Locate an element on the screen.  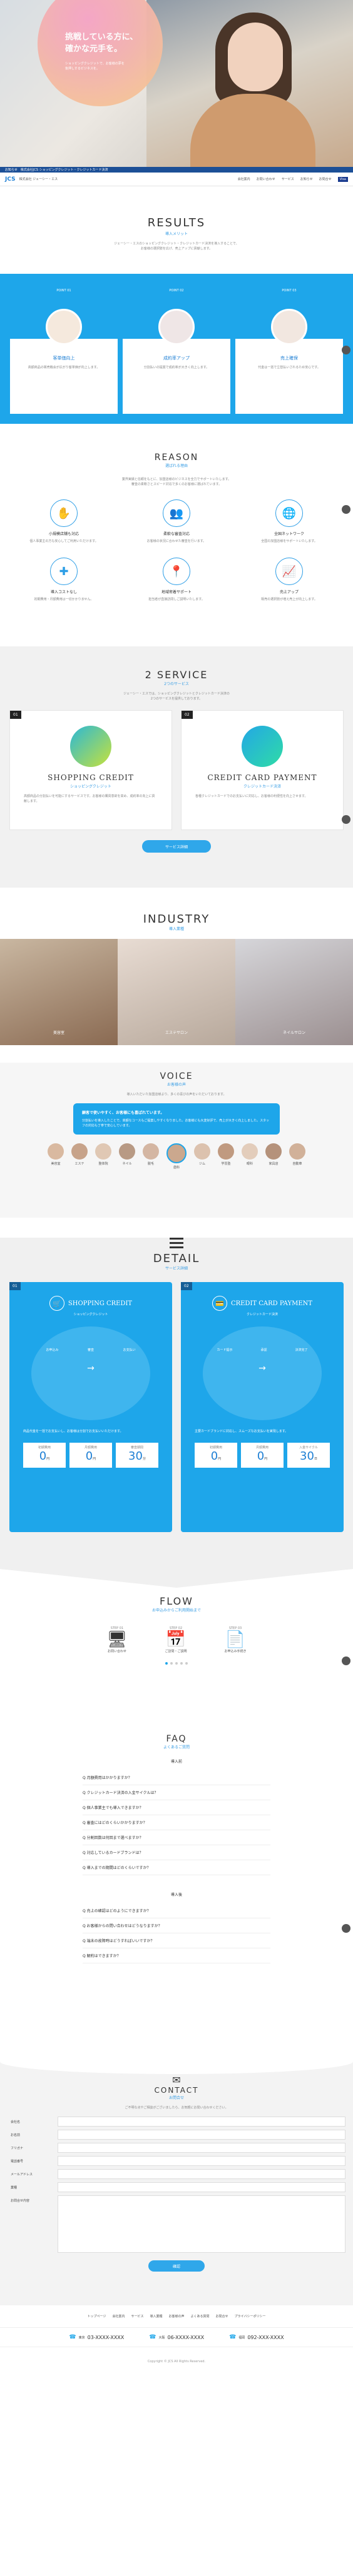
faq-question: Q クレジットカード決済の入金サイクルは？ is located at coordinates (176, 1792).